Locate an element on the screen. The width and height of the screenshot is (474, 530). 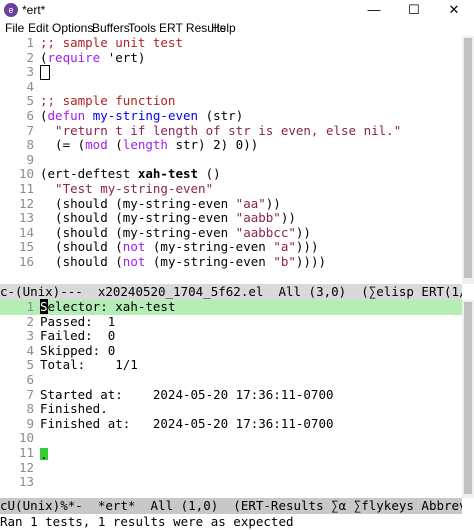
editor-scrollbar is located at coordinates (468, 160).